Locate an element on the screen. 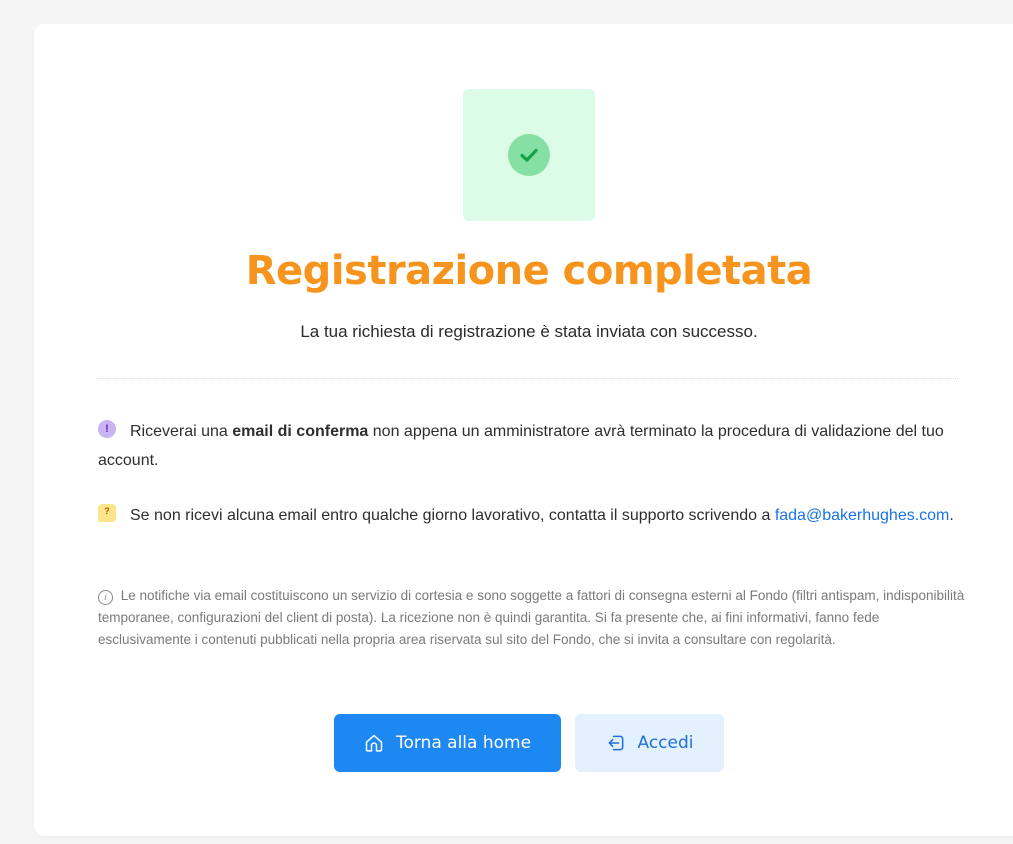 The image size is (1013, 844). login-button-label: Accedi is located at coordinates (665, 743).